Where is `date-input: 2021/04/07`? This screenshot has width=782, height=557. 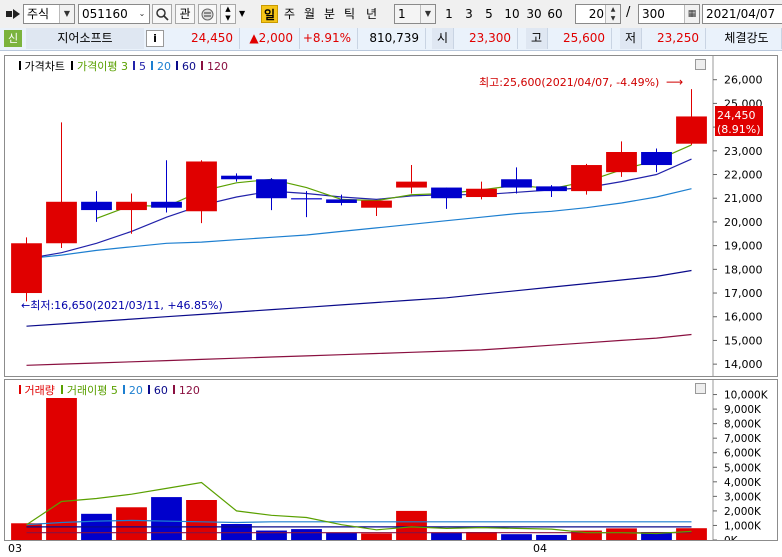
date-input: 2021/04/07 is located at coordinates (742, 14).